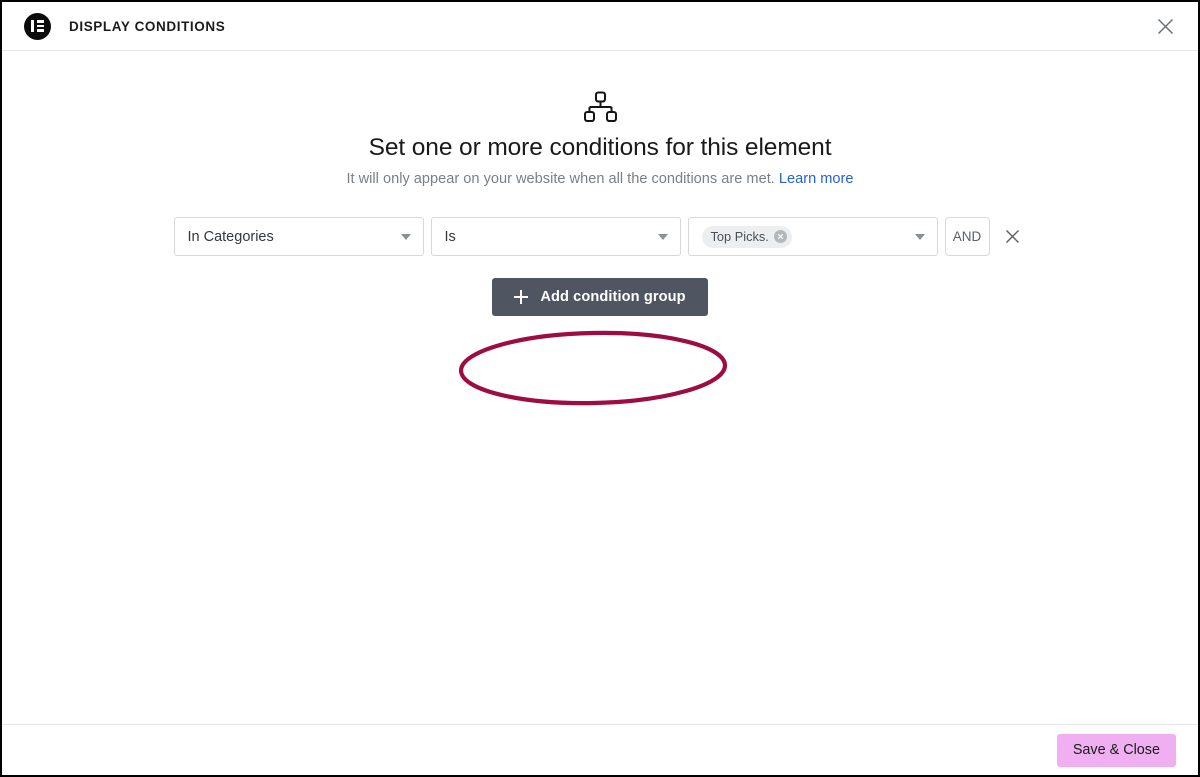 This screenshot has height=777, width=1200. I want to click on condition-row: In Categories Is Top Picks. AND, so click(600, 237).